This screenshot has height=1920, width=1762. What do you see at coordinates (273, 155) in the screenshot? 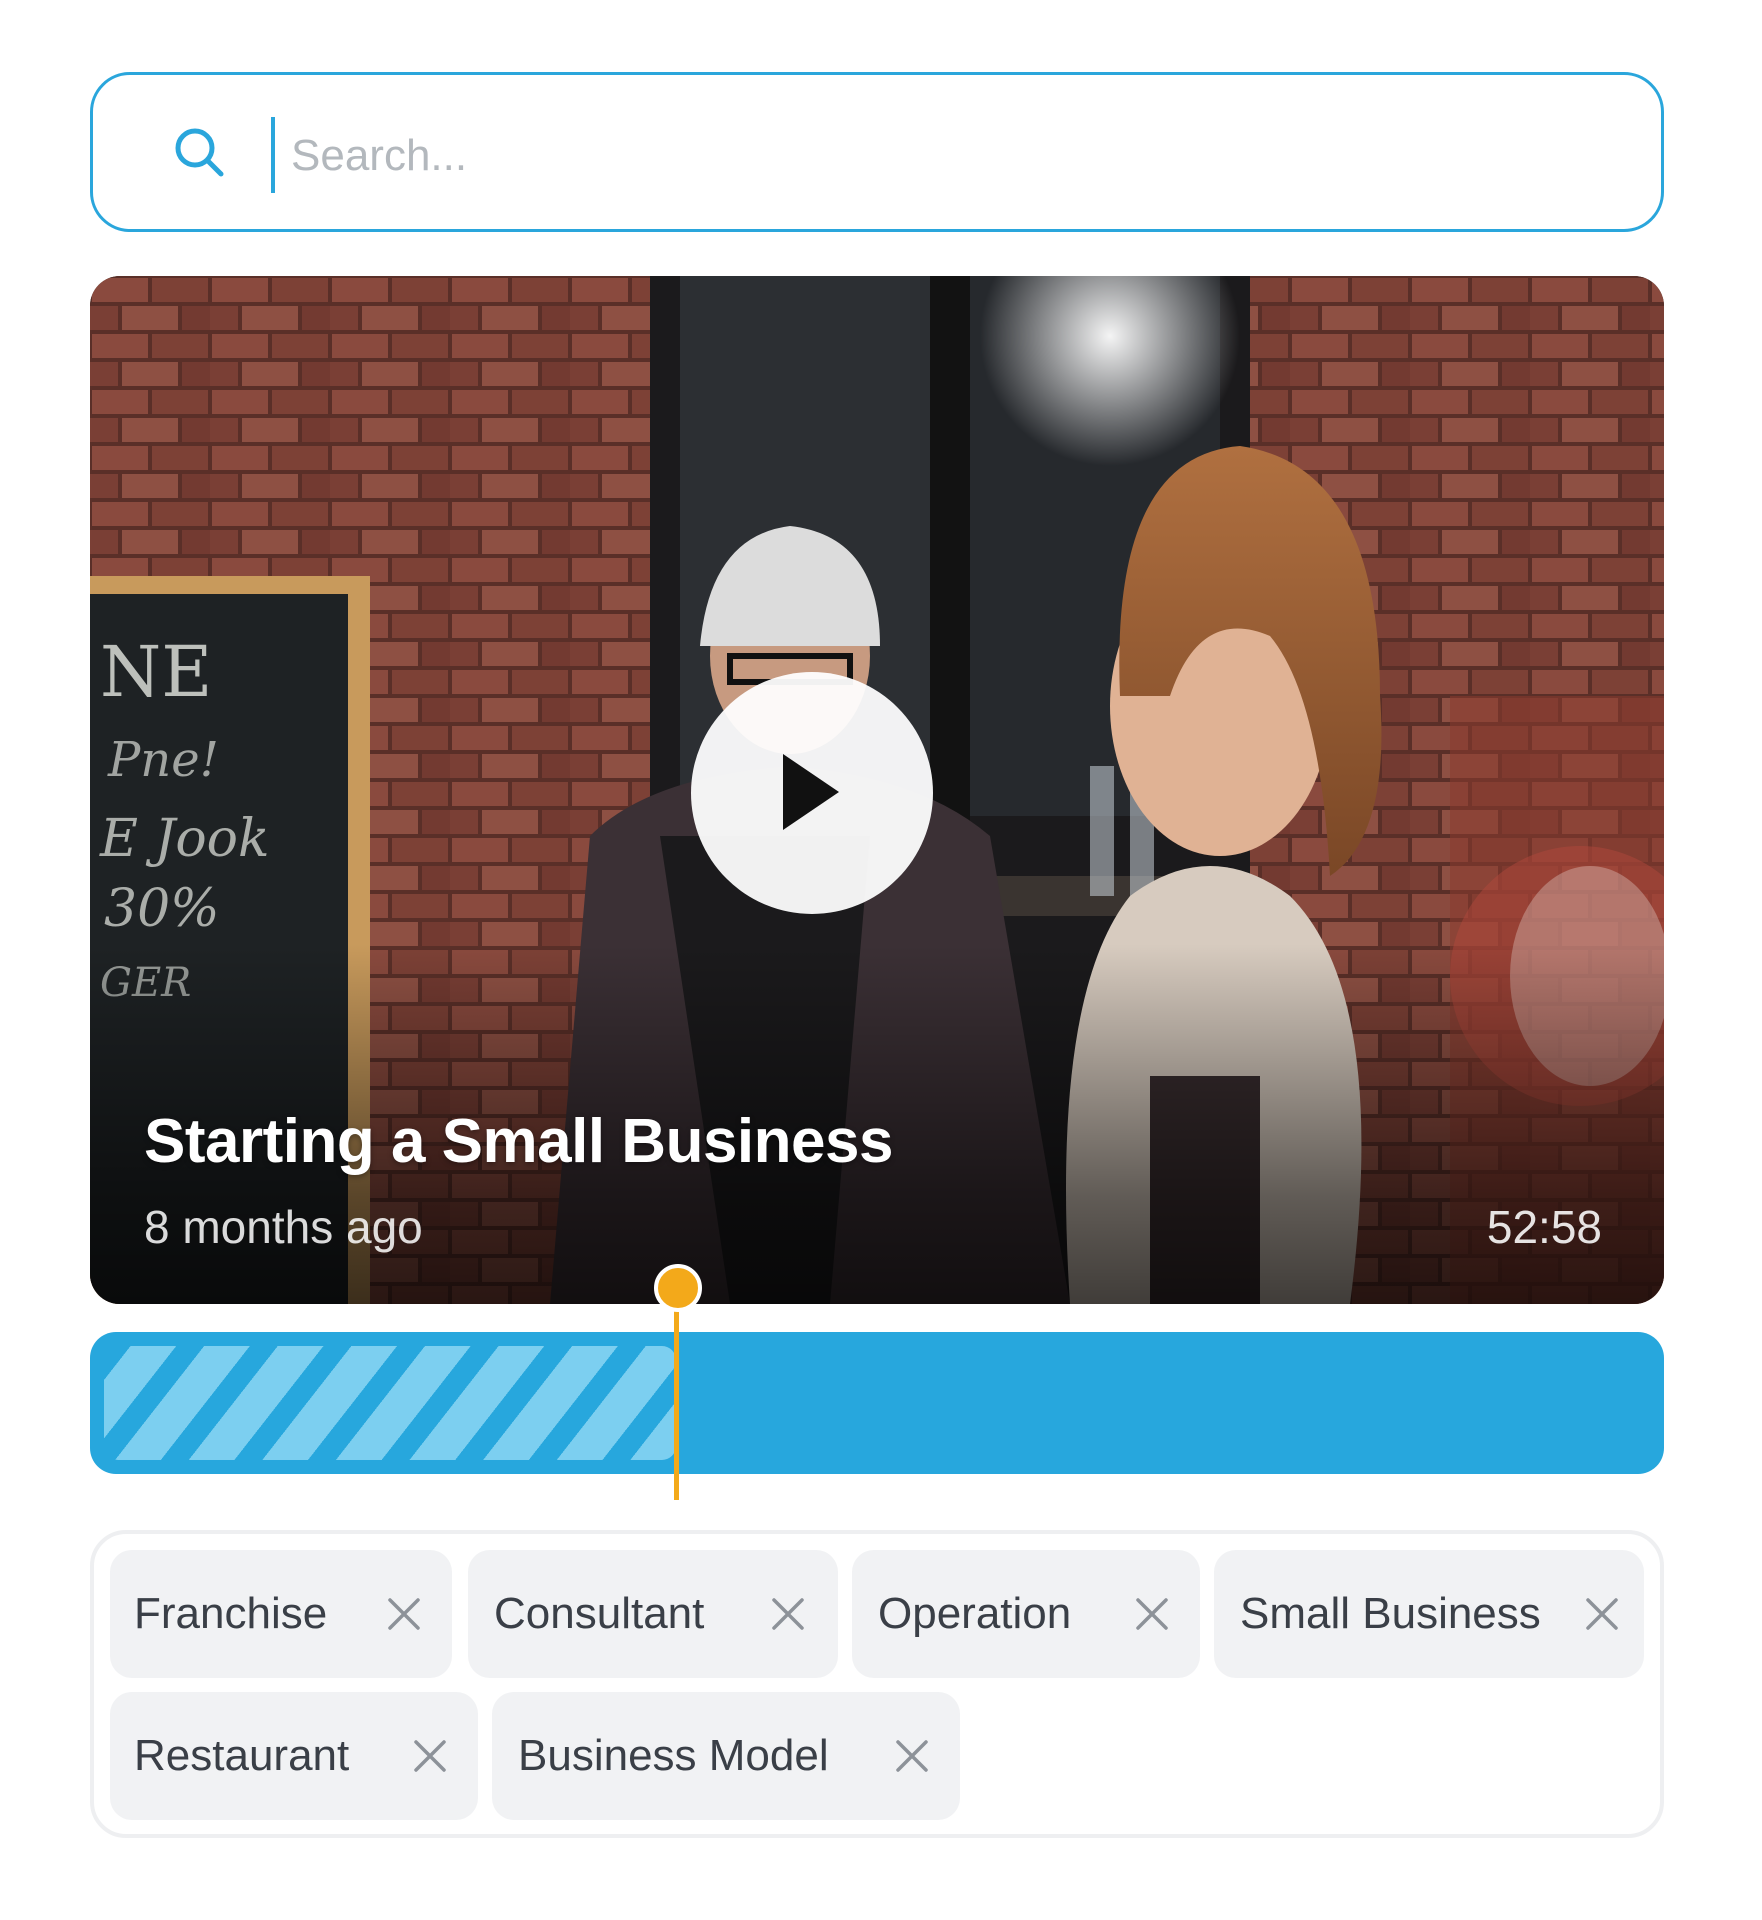
I see `text-caret` at bounding box center [273, 155].